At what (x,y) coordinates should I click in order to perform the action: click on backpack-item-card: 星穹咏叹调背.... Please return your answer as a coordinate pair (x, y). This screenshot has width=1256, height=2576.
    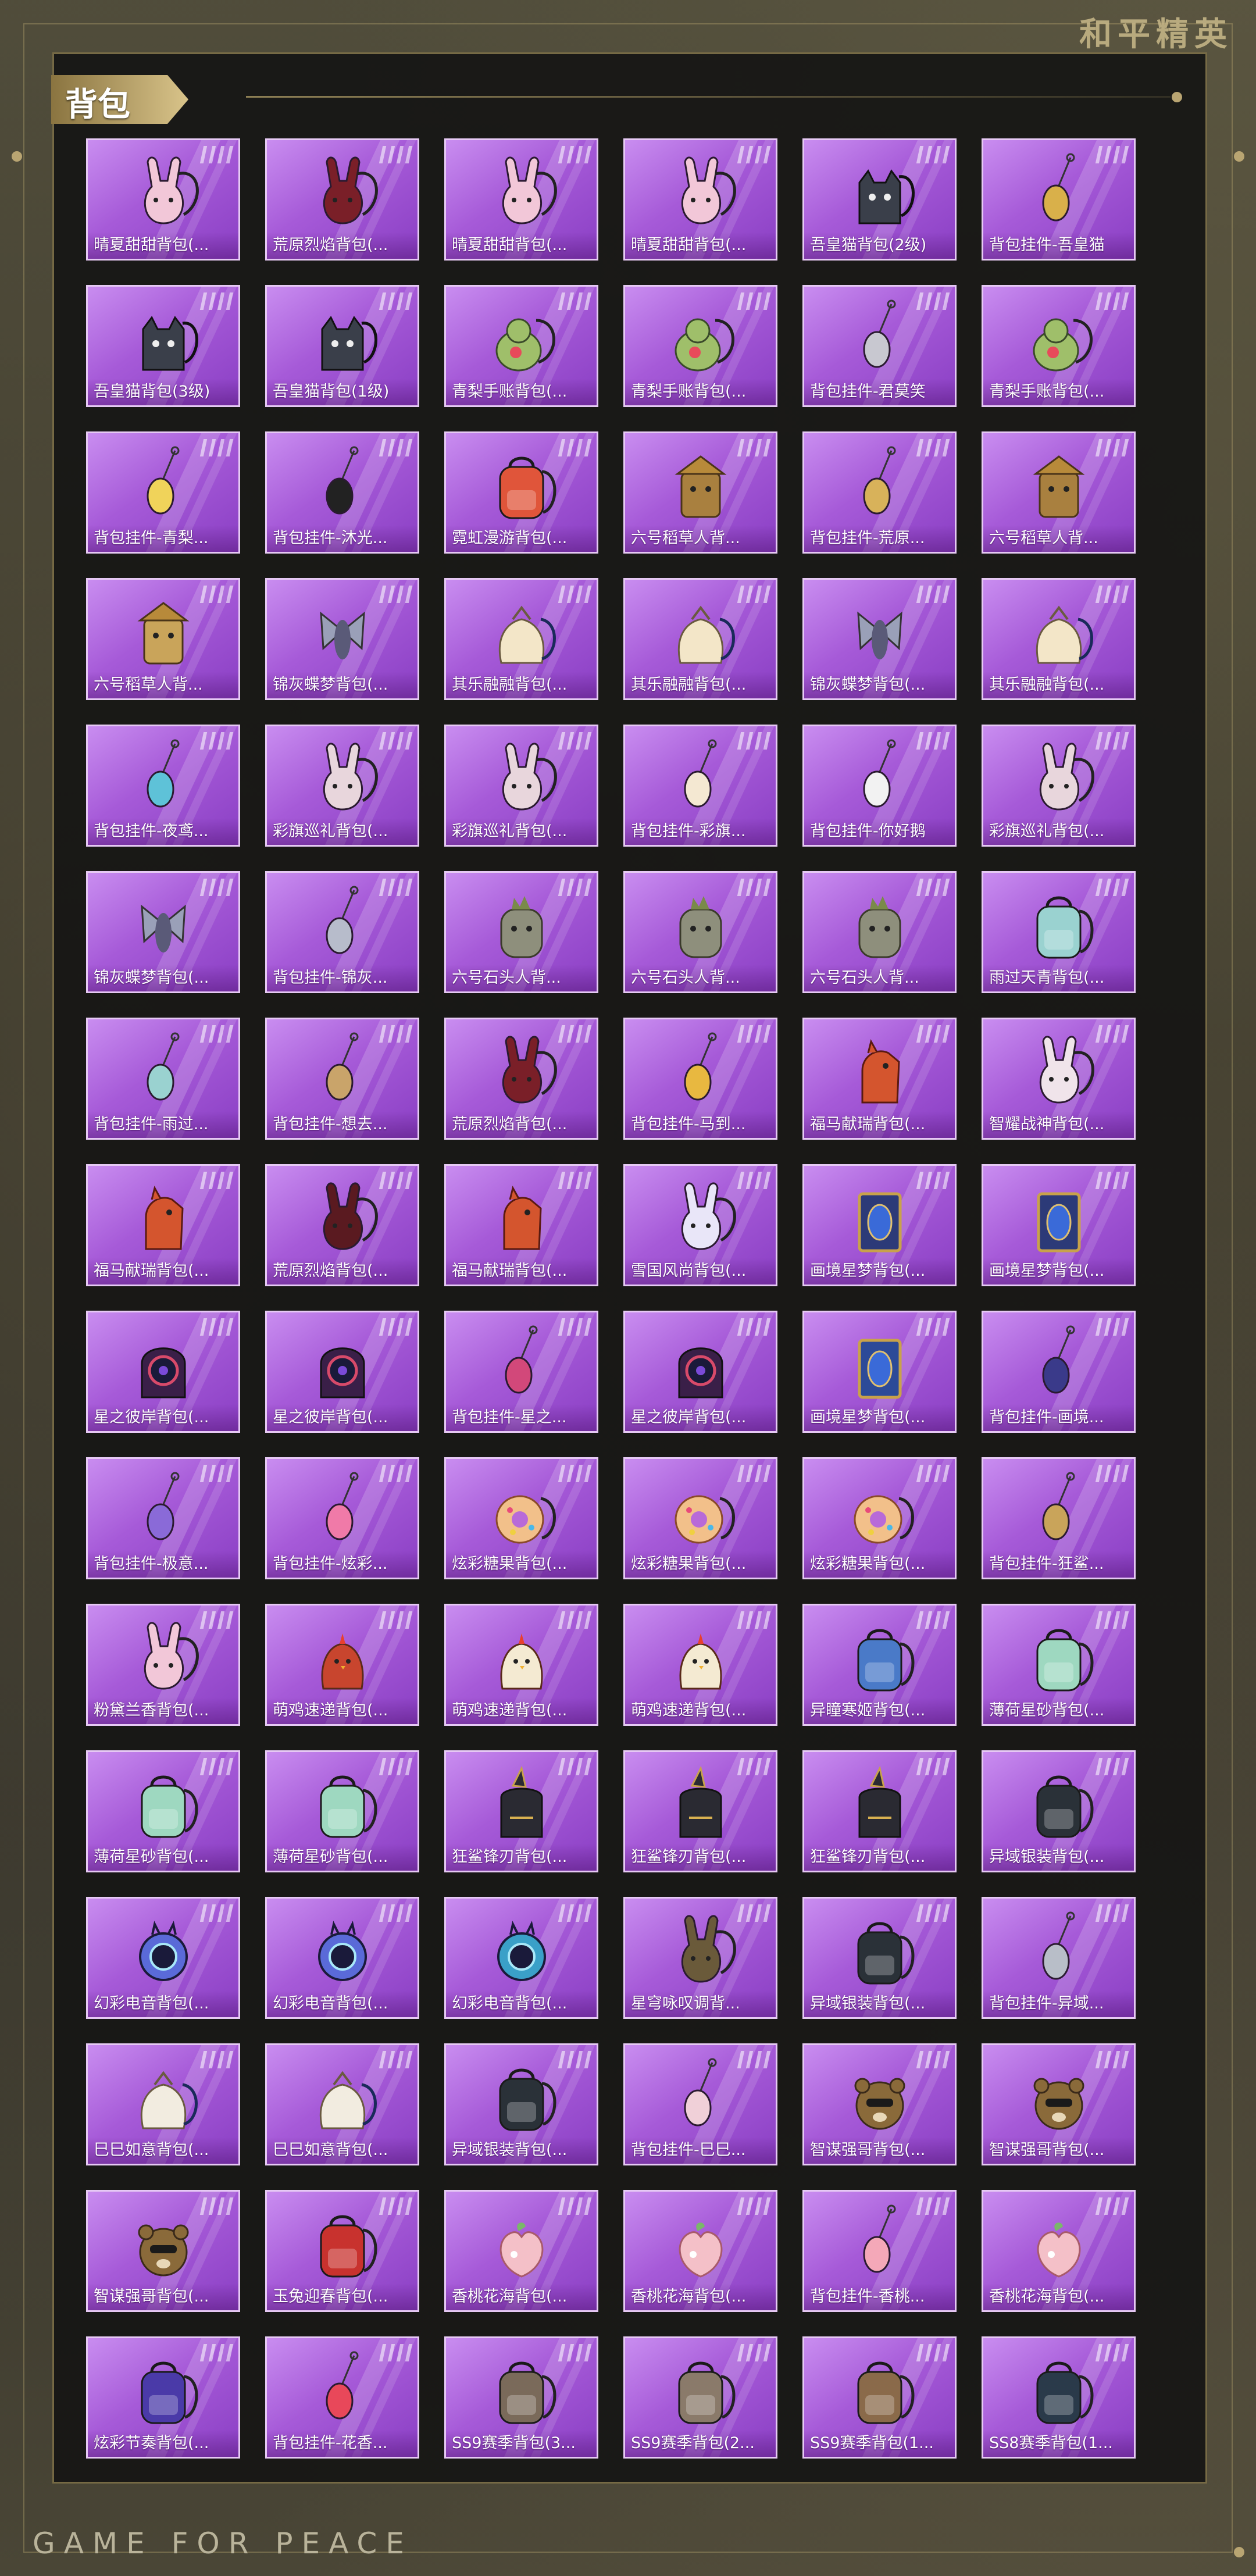
    Looking at the image, I should click on (700, 1958).